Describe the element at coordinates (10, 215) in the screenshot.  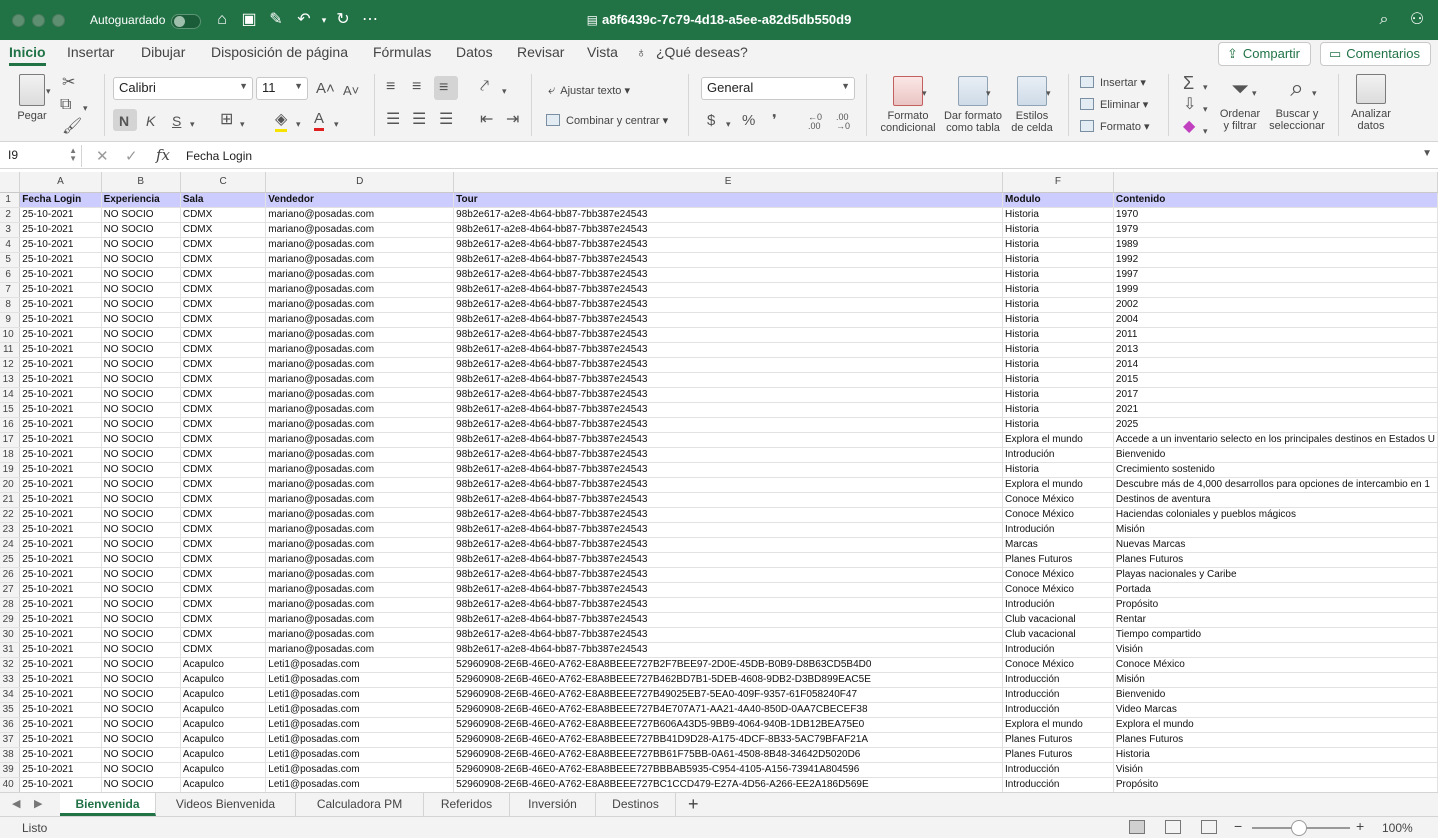
I see `row-header: 2` at that location.